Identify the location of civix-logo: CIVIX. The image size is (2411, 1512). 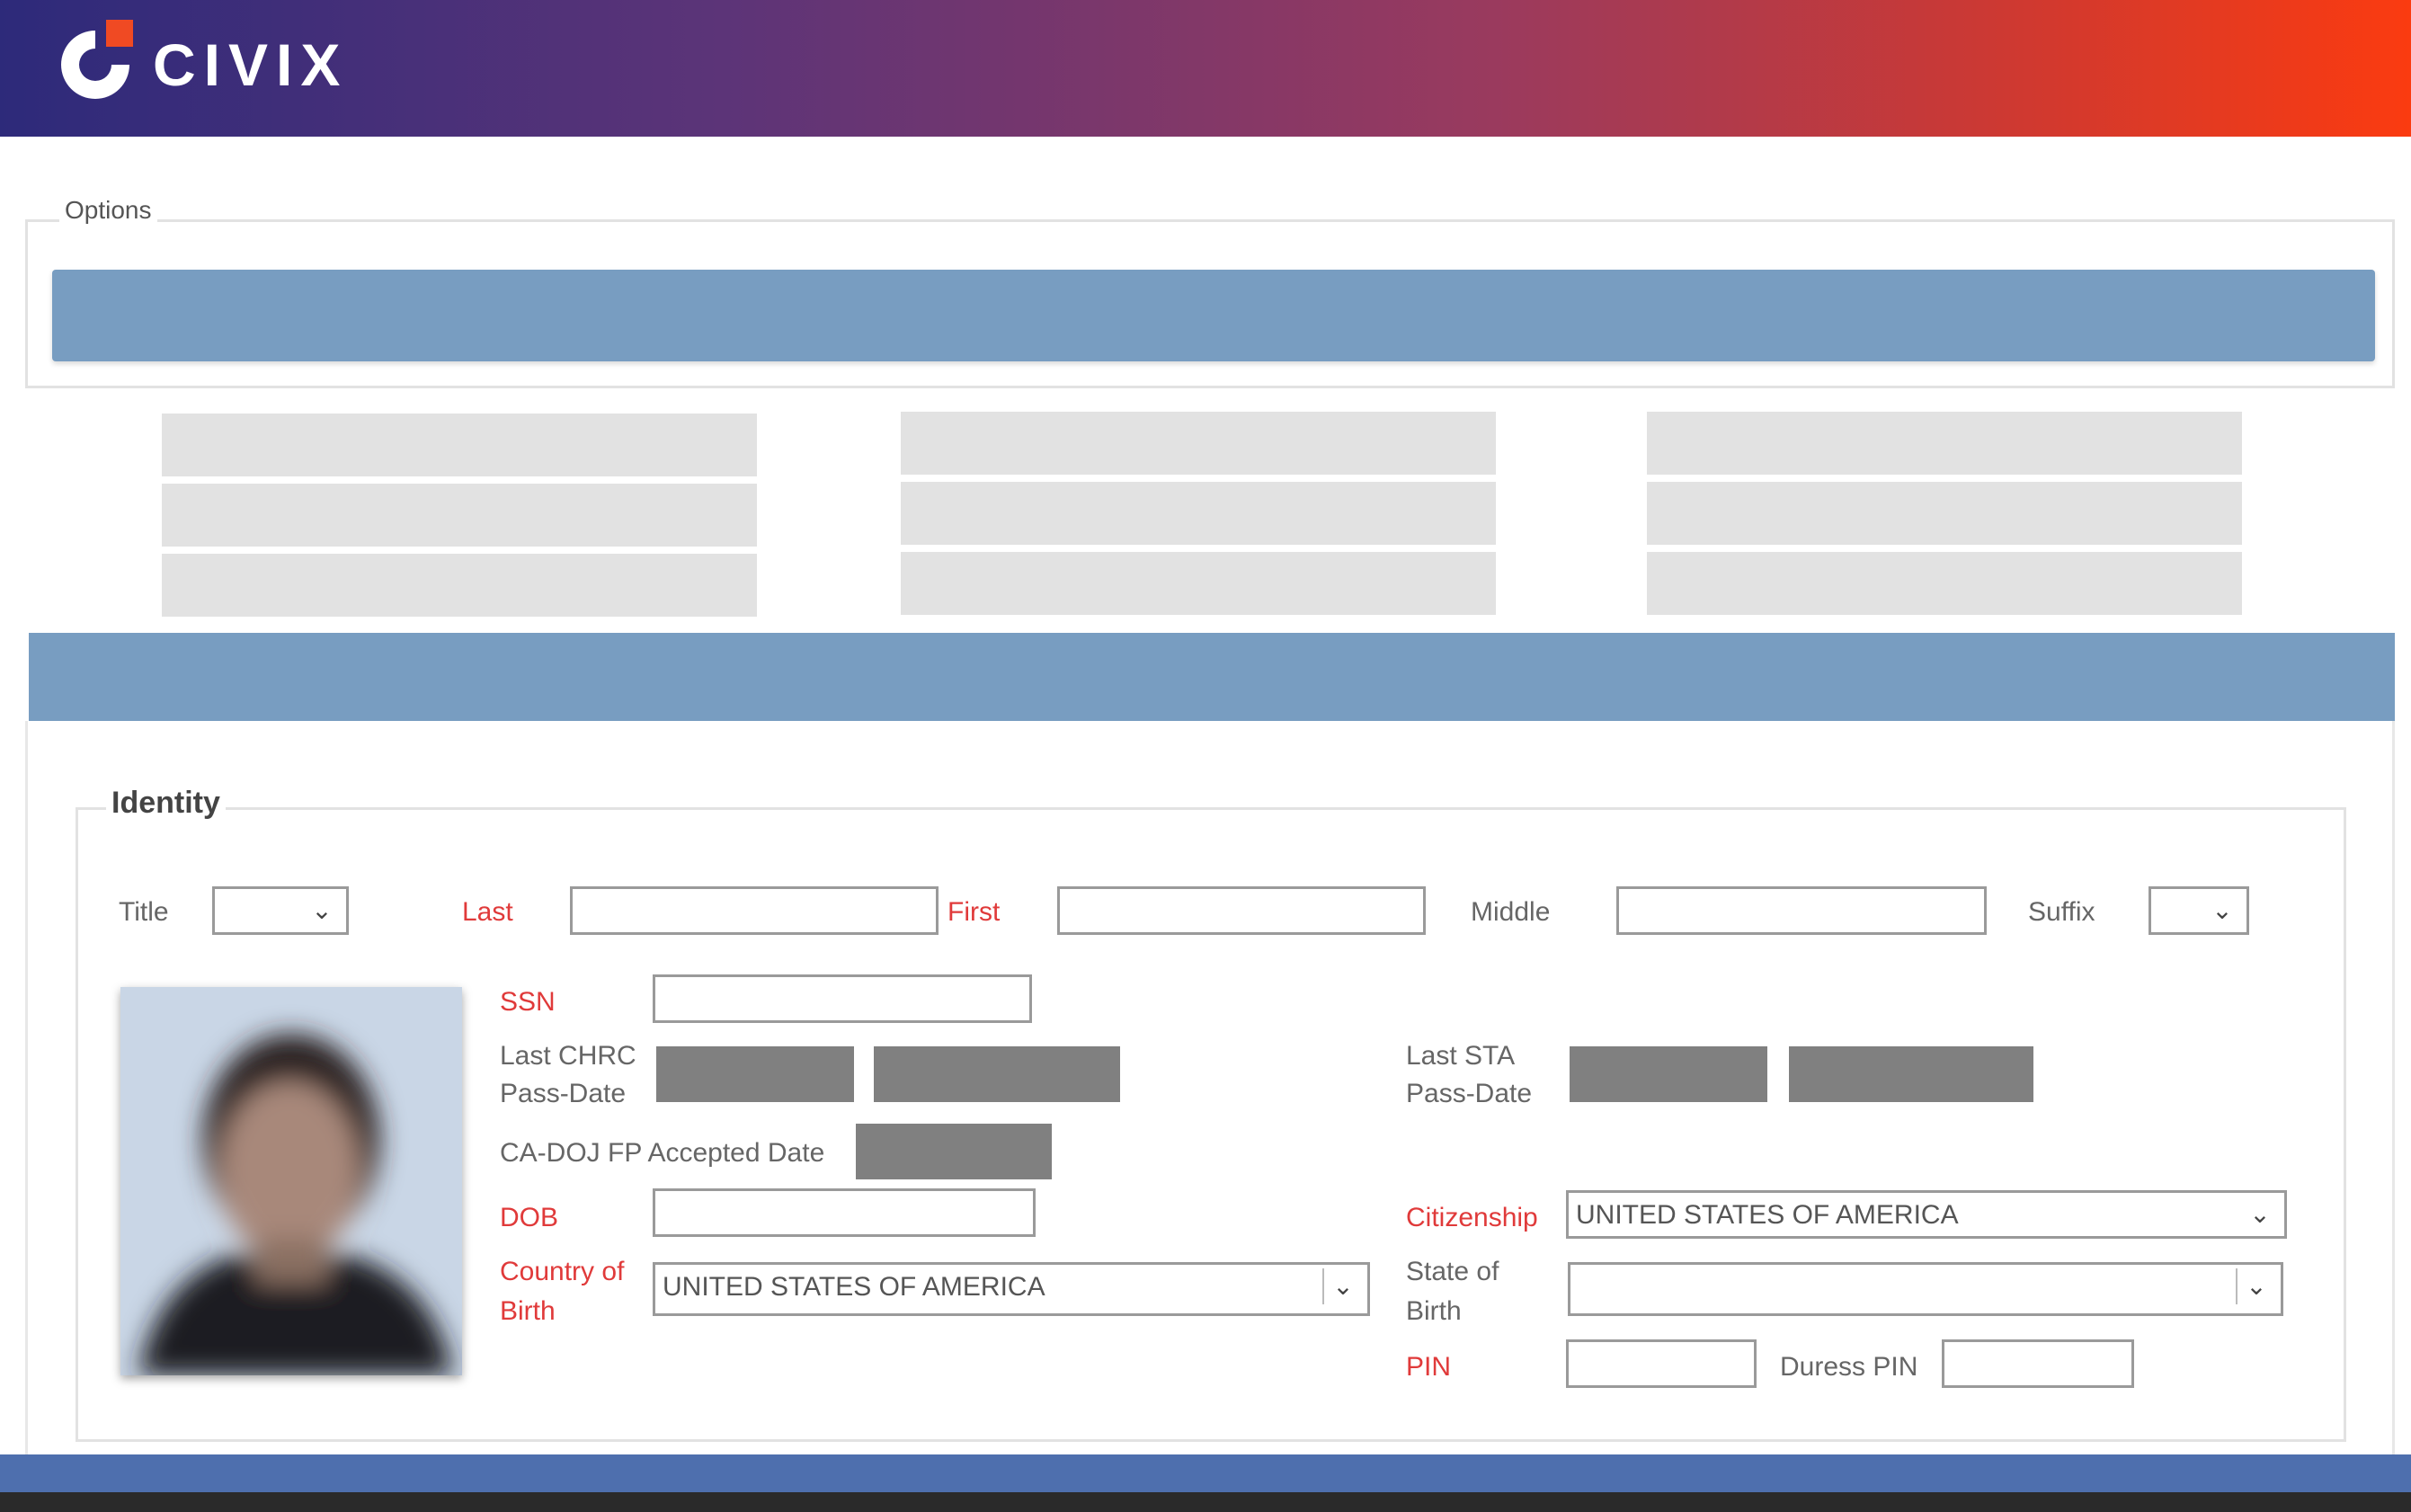
(199, 65).